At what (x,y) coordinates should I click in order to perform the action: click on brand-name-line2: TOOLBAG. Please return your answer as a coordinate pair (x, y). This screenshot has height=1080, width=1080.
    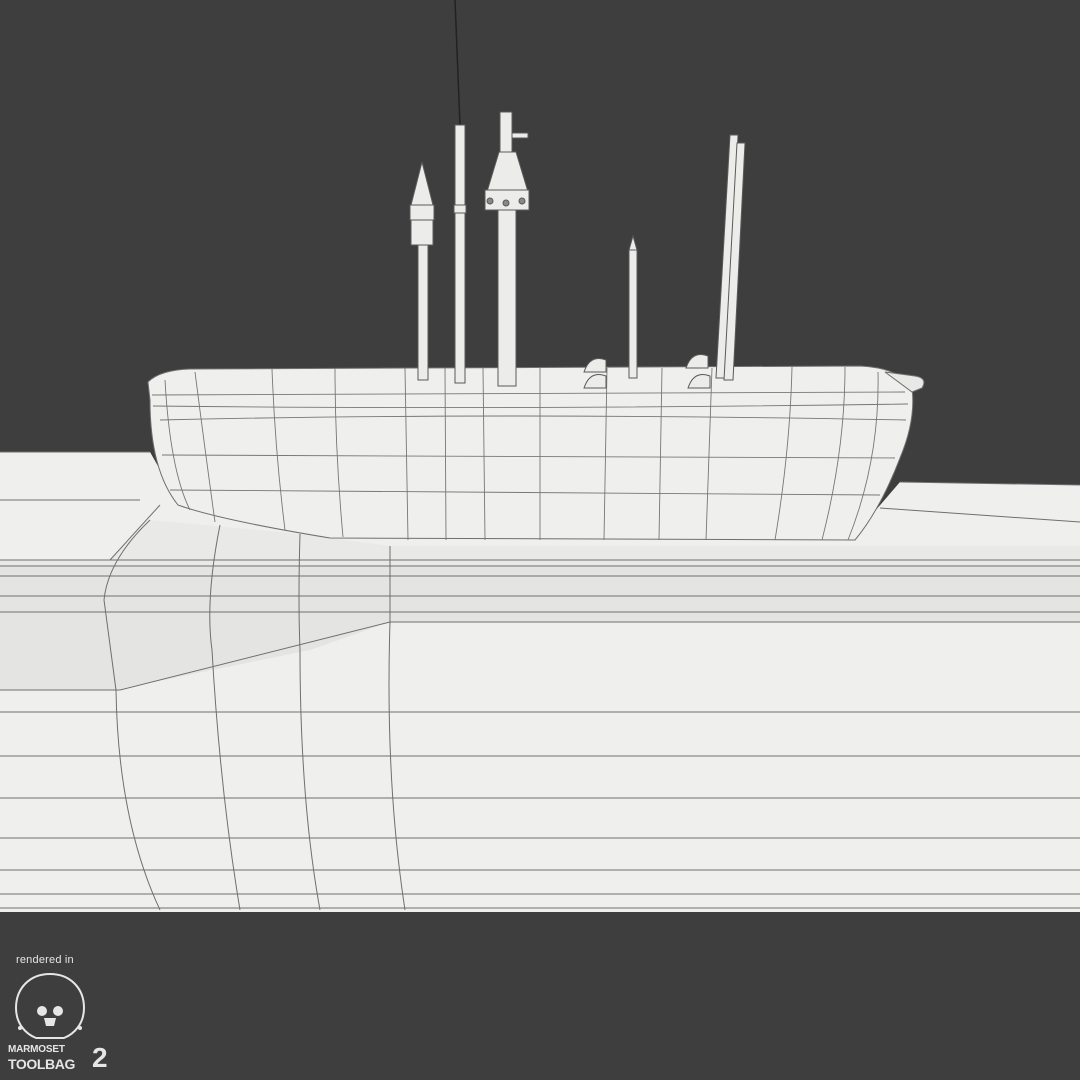
    Looking at the image, I should click on (41, 1064).